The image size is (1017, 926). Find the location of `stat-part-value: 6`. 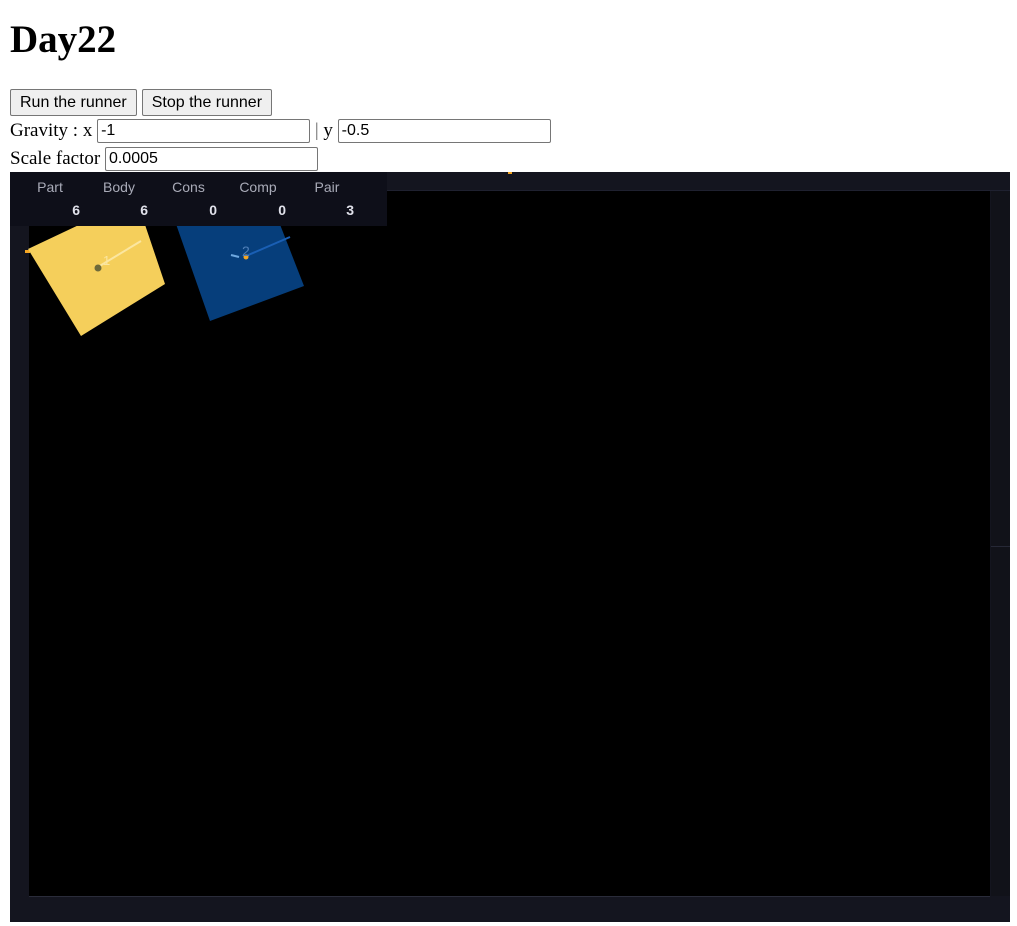

stat-part-value: 6 is located at coordinates (76, 210).